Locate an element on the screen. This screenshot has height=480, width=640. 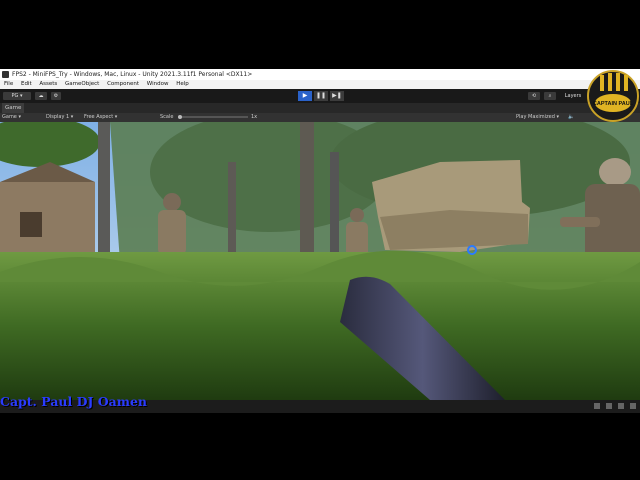
aspect-label: Free Aspect is located at coordinates (99, 117).